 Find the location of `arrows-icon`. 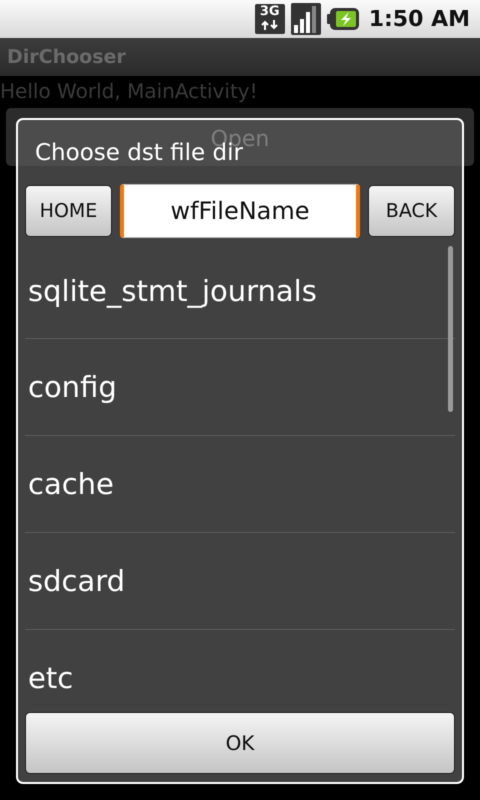

arrows-icon is located at coordinates (270, 25).